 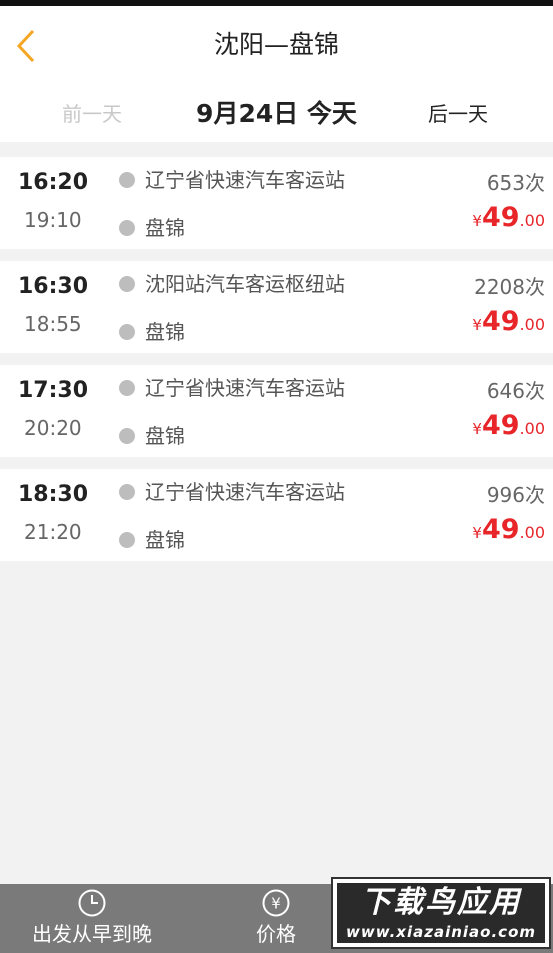 What do you see at coordinates (245, 284) in the screenshot?
I see `origin-station: 沈阳站汽车客运枢纽站` at bounding box center [245, 284].